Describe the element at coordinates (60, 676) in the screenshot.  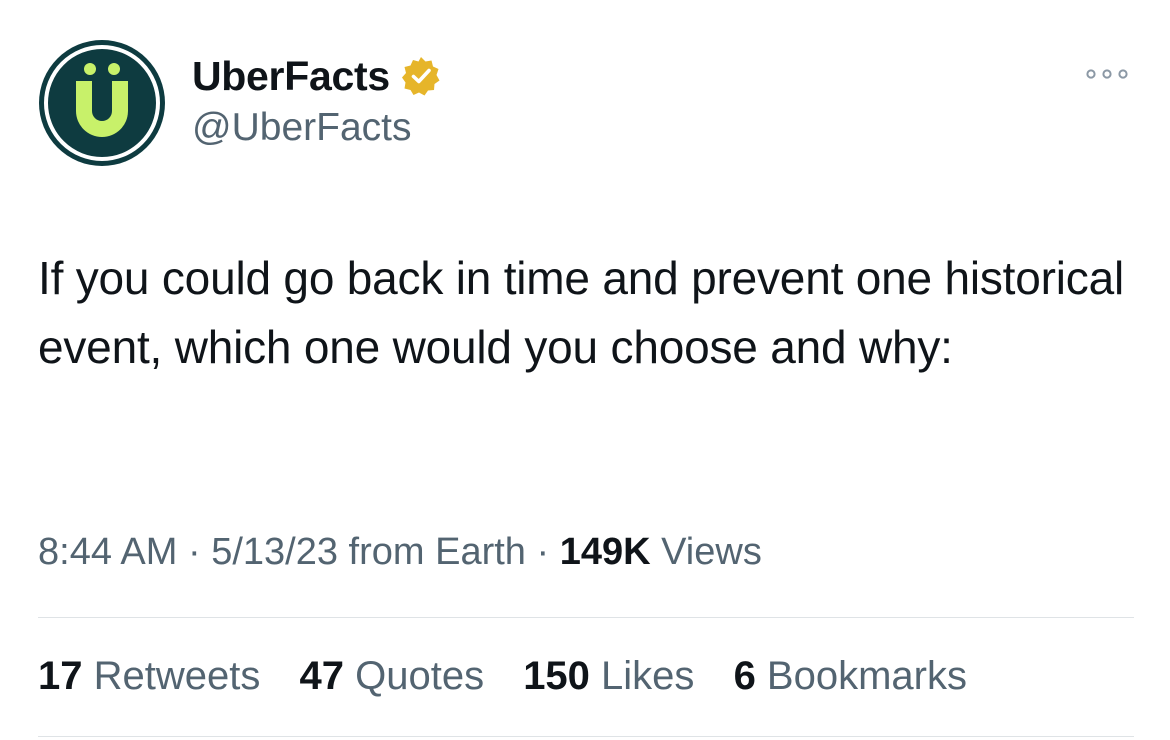
I see `retweets-count: 17` at that location.